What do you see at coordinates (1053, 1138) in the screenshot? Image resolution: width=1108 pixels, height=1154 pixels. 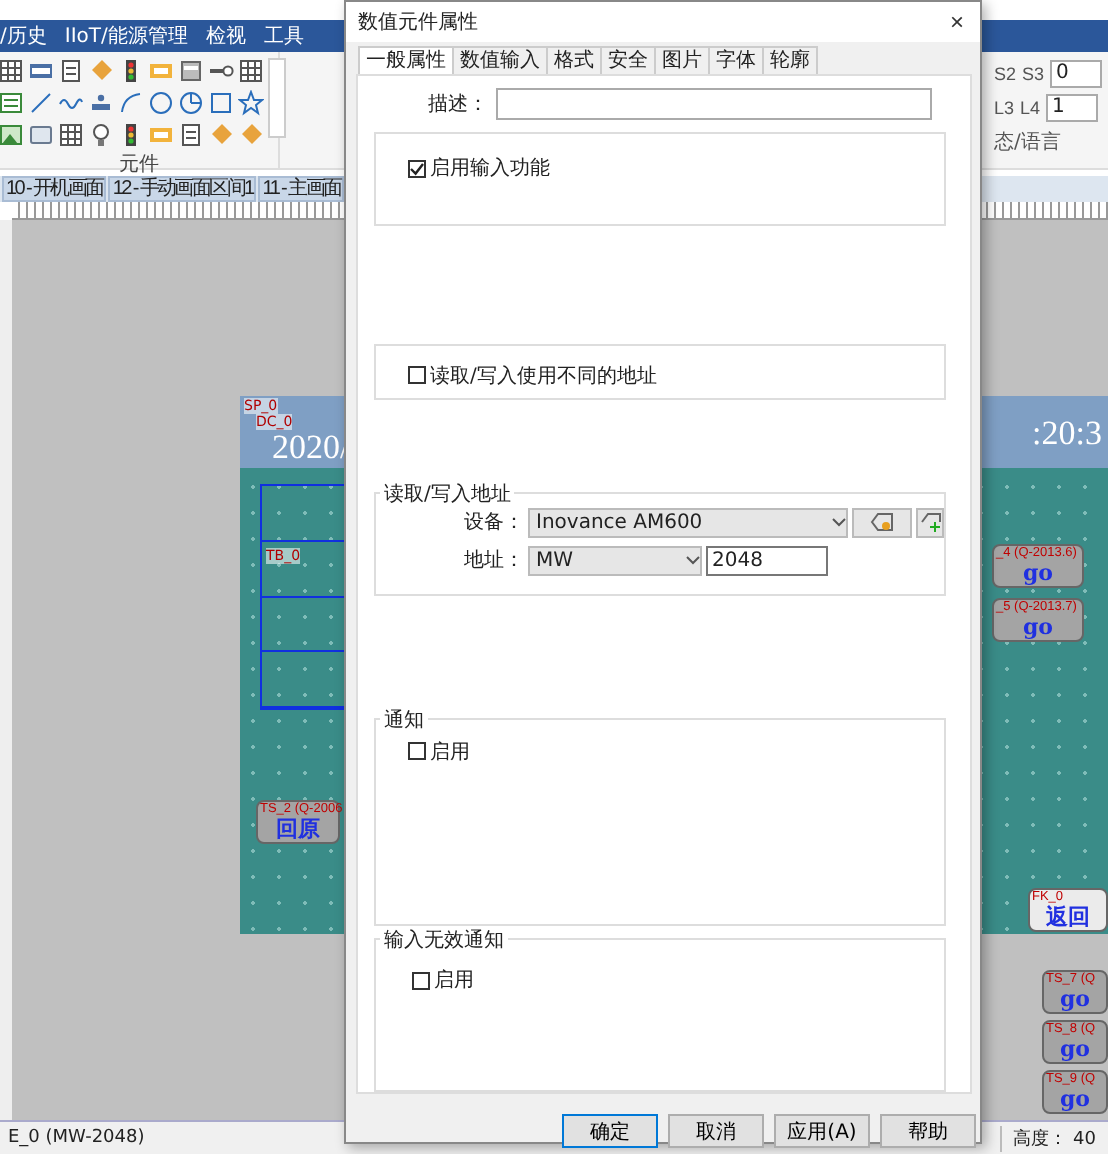 I see `status-text: 高度： 40` at bounding box center [1053, 1138].